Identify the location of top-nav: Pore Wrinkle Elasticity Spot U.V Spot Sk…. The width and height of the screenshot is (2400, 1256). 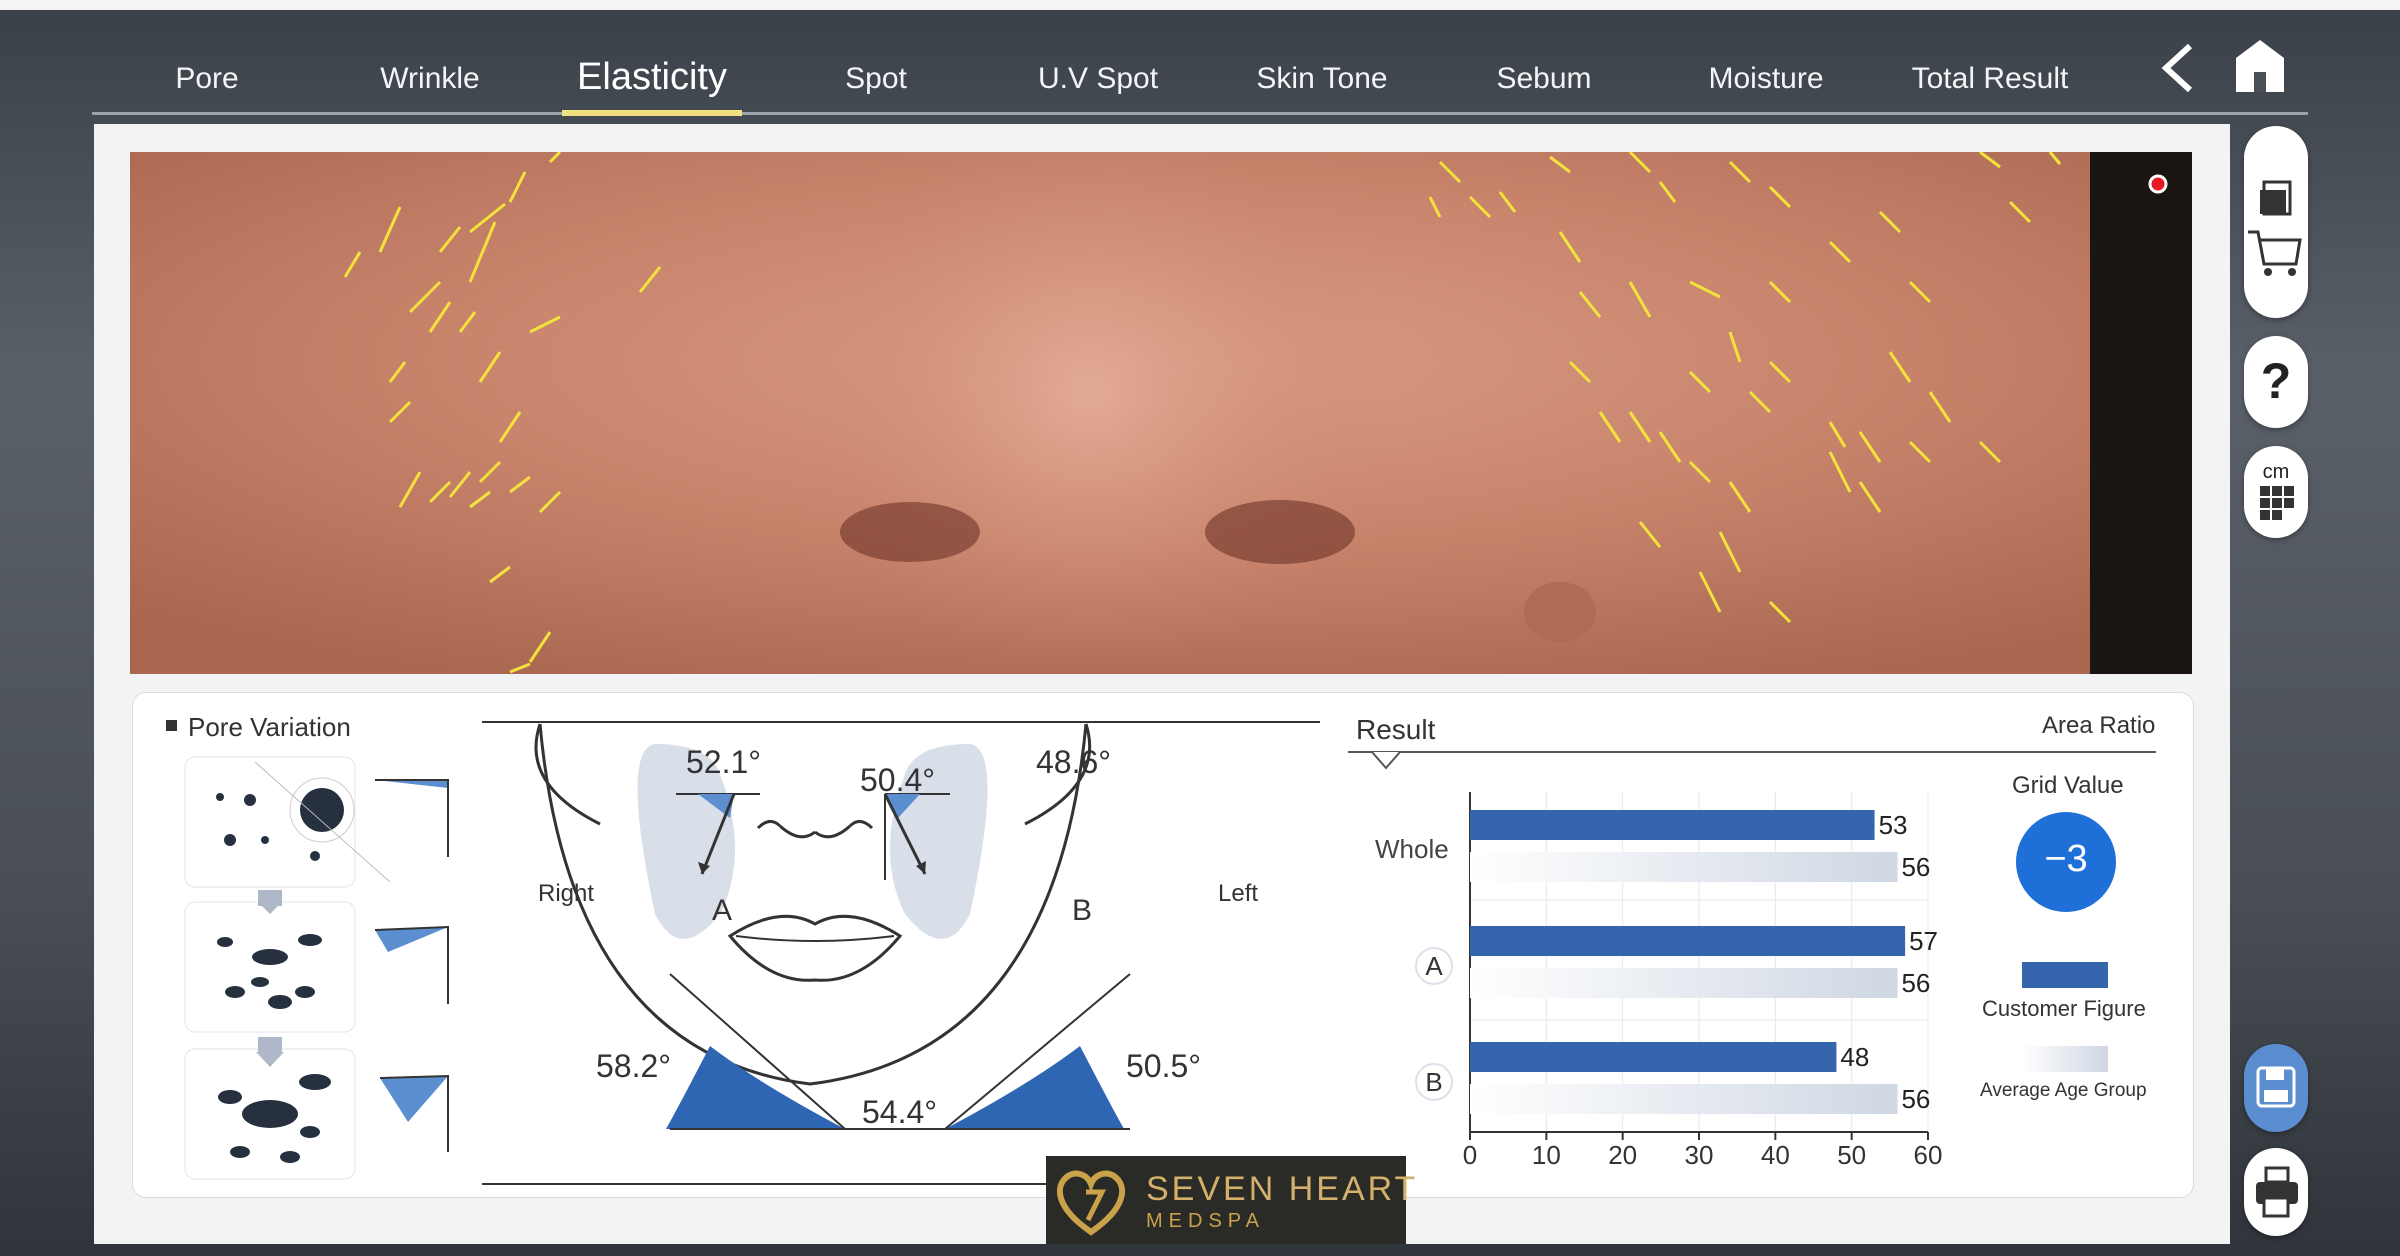
(1200, 79).